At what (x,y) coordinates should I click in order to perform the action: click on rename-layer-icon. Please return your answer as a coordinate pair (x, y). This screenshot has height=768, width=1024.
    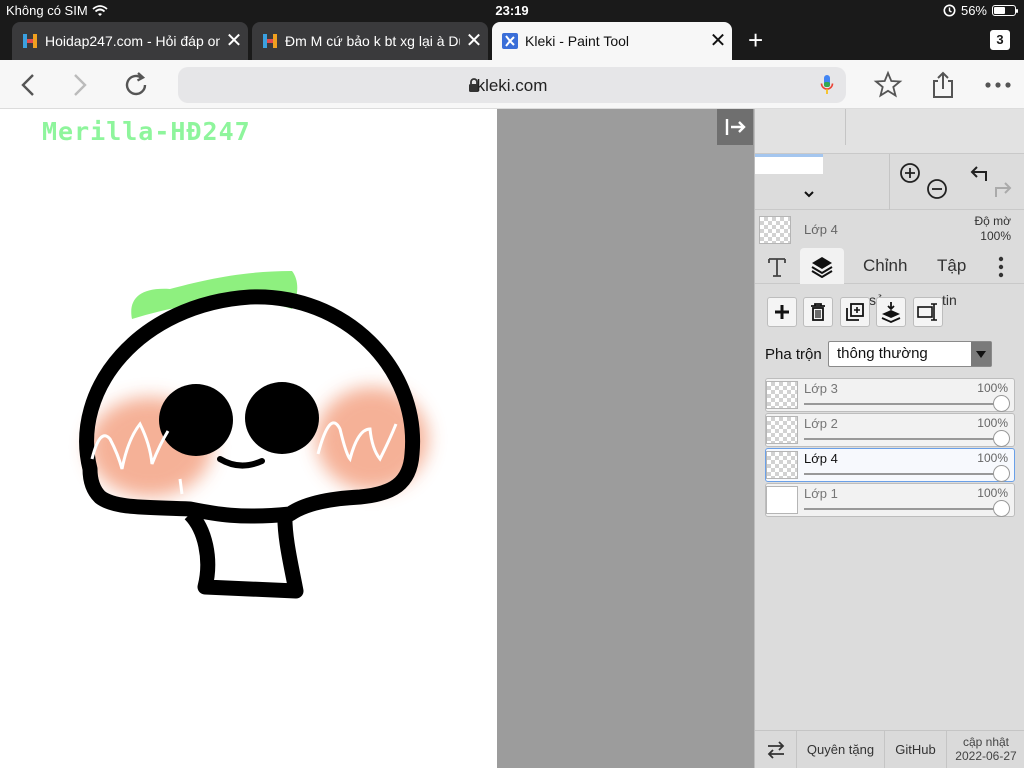
    Looking at the image, I should click on (927, 312).